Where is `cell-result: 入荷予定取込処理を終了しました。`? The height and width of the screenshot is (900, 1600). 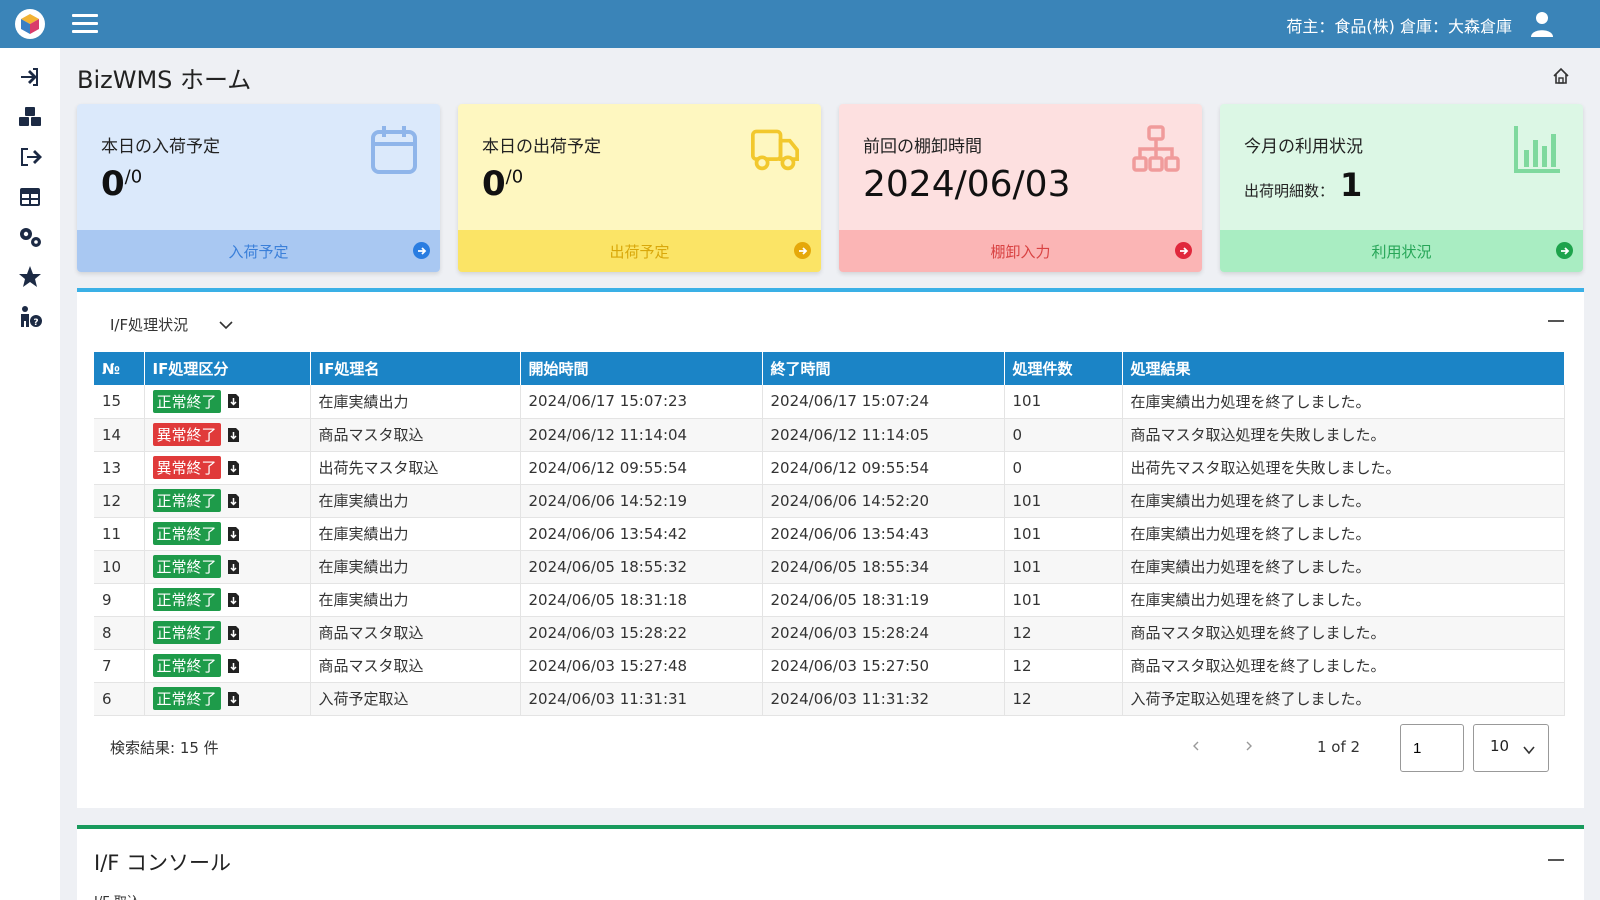 cell-result: 入荷予定取込処理を終了しました。 is located at coordinates (1343, 699).